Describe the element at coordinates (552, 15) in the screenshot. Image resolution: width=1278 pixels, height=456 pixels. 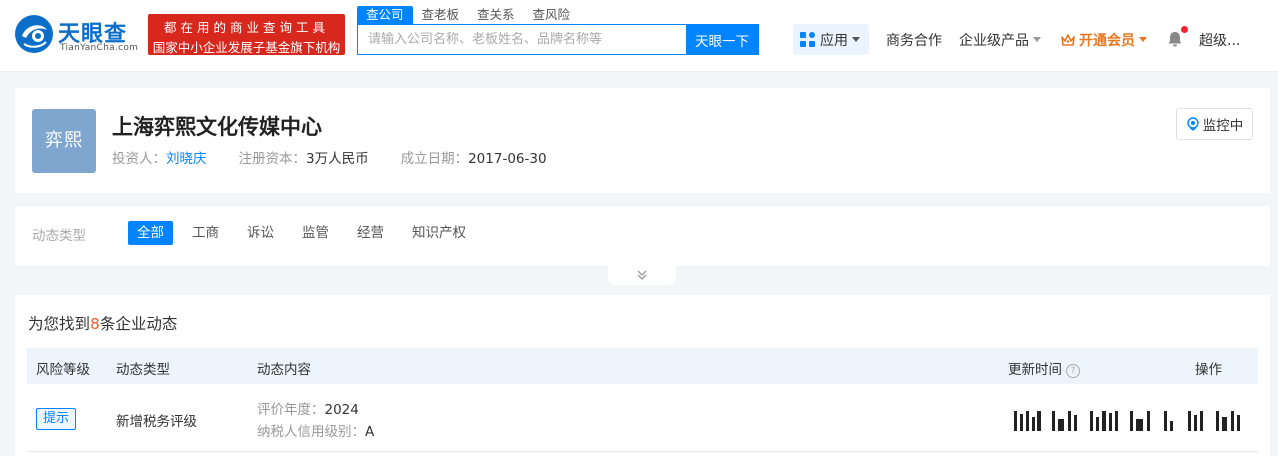
I see `search-tab-risk: 查风险` at that location.